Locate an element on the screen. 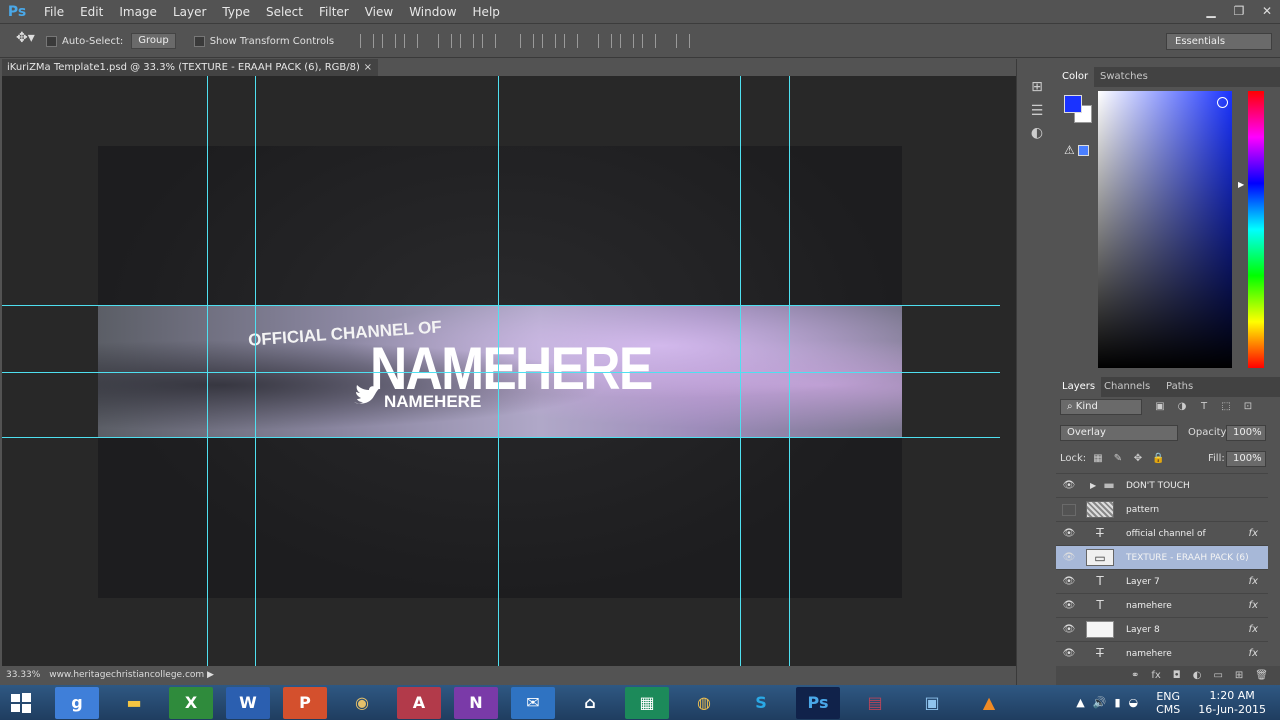 This screenshot has height=720, width=1280. lock-all-icon: 🔒 is located at coordinates (1158, 459).